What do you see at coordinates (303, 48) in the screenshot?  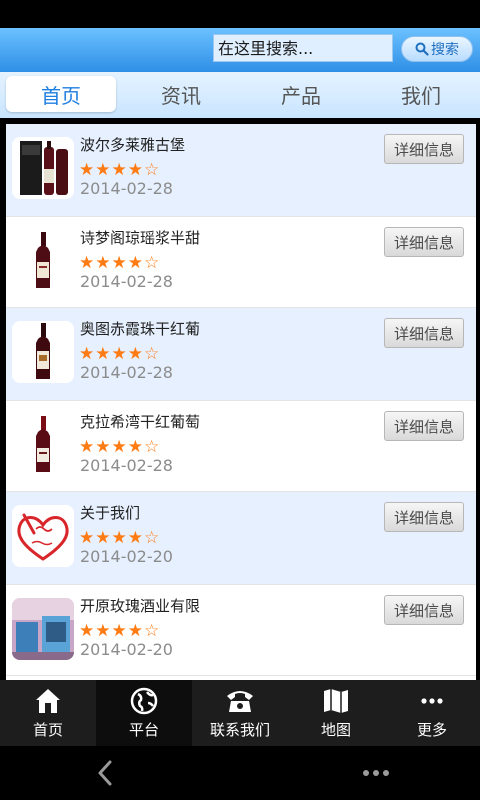 I see `search-input` at bounding box center [303, 48].